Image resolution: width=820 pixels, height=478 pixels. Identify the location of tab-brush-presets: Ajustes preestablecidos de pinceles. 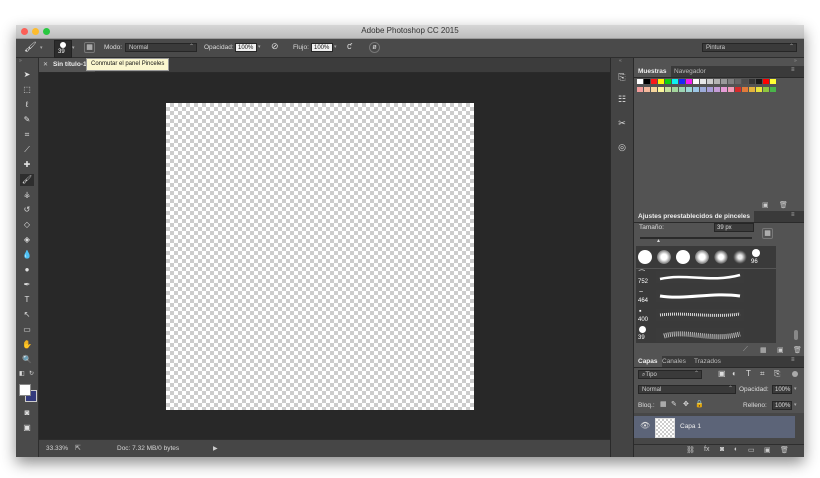
(694, 216).